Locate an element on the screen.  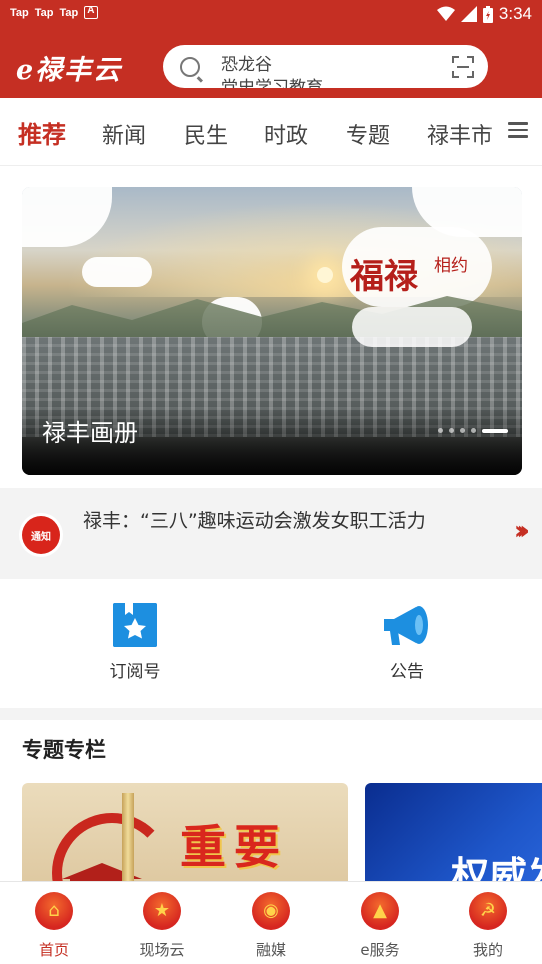
app-header: e禄丰云 恐龙谷 党史学习教育 is located at coordinates (271, 64).